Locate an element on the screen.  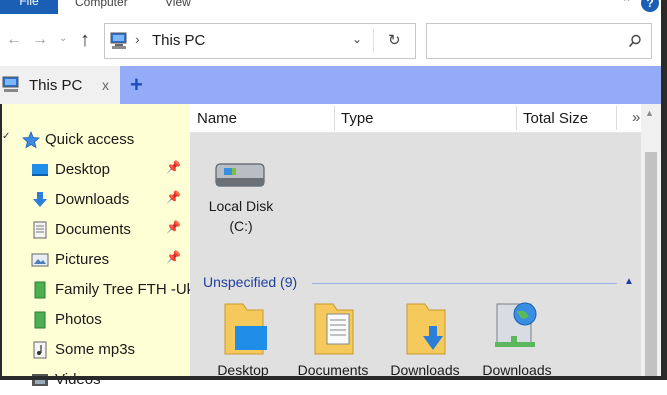
recent-locations-icon: ⌄ is located at coordinates (63, 38).